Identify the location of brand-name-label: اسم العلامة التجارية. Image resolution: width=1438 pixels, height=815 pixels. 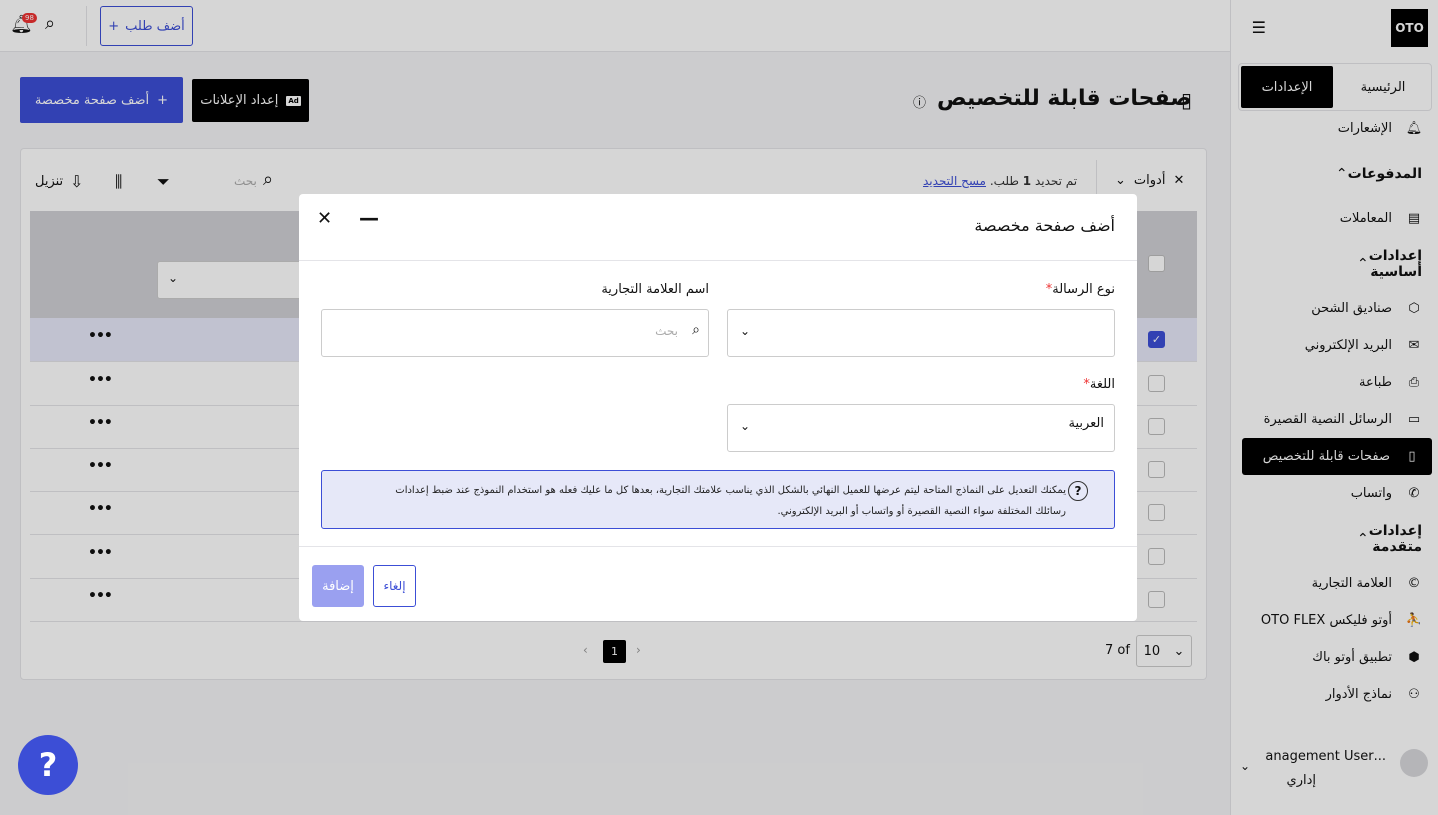
(655, 289).